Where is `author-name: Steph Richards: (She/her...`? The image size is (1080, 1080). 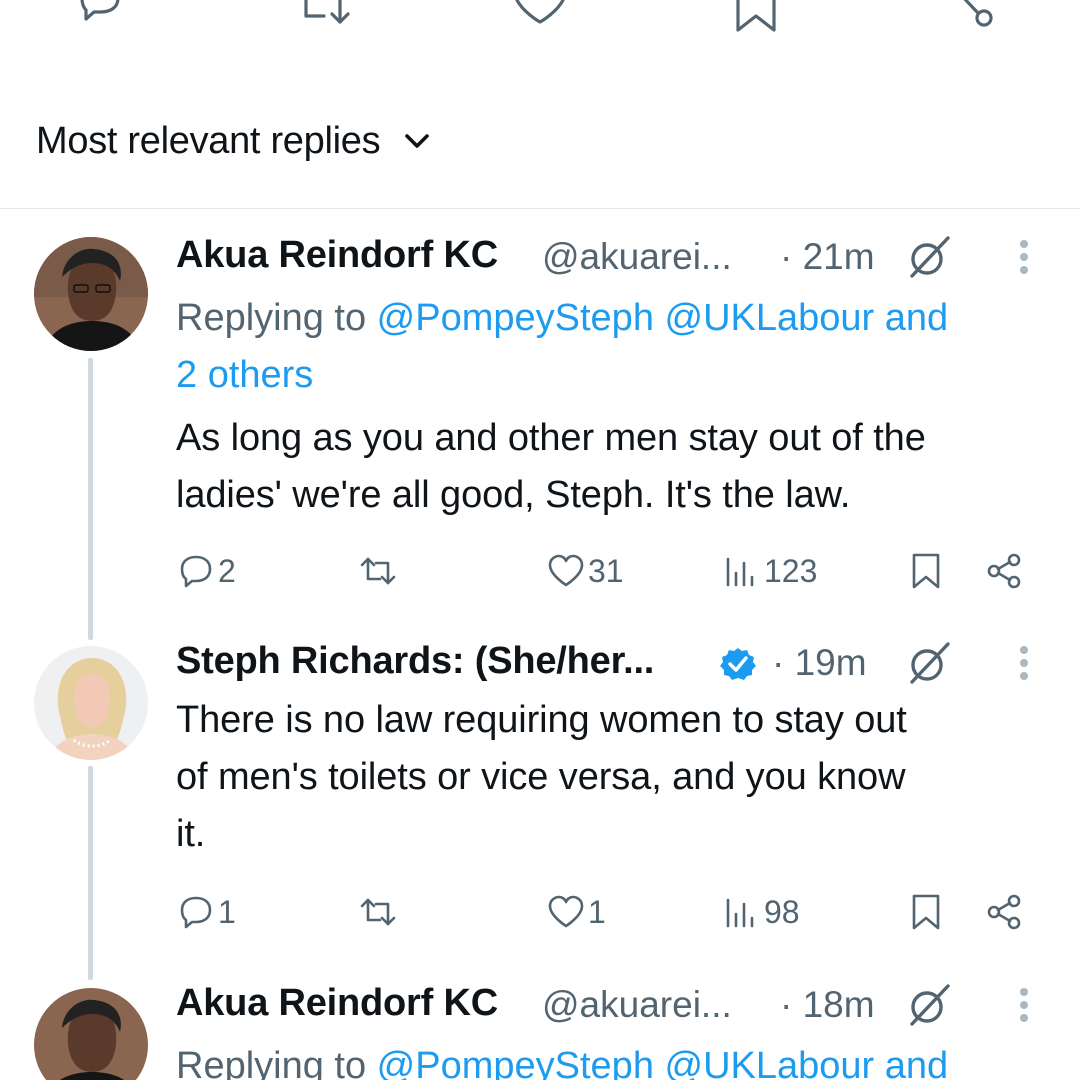
author-name: Steph Richards: (She/her... is located at coordinates (415, 661).